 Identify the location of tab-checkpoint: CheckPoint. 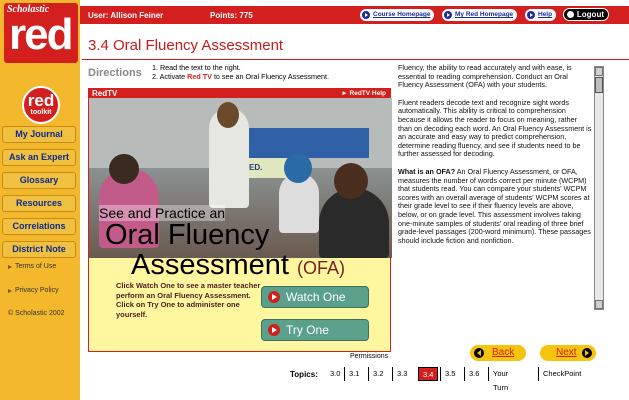
(559, 374).